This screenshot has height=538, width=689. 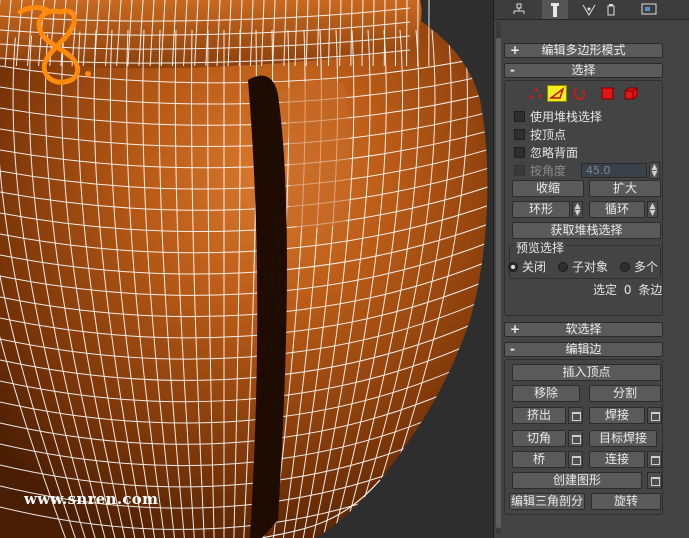 I want to click on soft-selection-rollout-header: + 软选择, so click(x=583, y=329).